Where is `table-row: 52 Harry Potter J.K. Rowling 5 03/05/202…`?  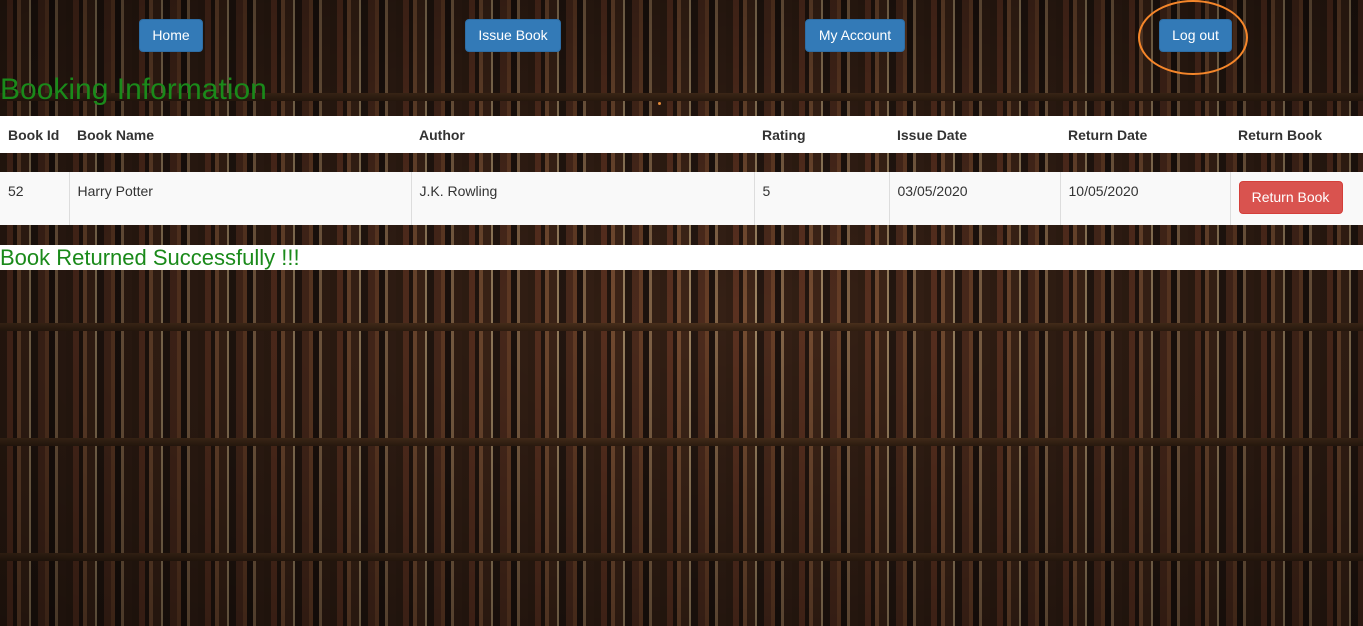 table-row: 52 Harry Potter J.K. Rowling 5 03/05/202… is located at coordinates (681, 198).